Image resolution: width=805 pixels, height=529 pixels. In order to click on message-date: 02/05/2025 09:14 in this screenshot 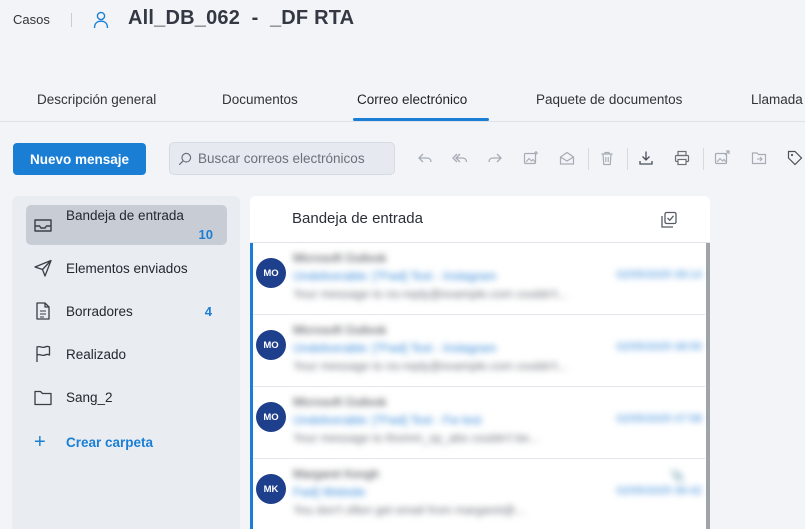, I will do `click(659, 275)`.